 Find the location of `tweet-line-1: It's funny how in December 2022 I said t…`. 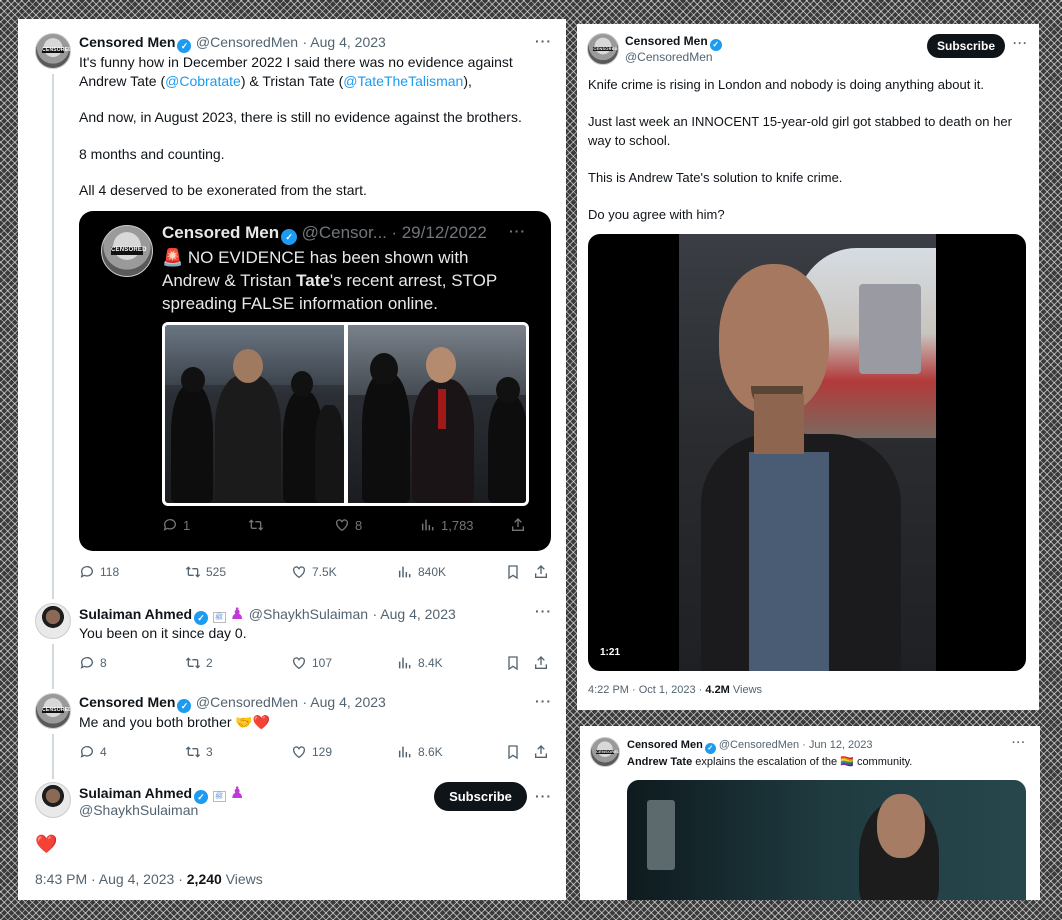

tweet-line-1: It's funny how in December 2022 I said t… is located at coordinates (296, 62).